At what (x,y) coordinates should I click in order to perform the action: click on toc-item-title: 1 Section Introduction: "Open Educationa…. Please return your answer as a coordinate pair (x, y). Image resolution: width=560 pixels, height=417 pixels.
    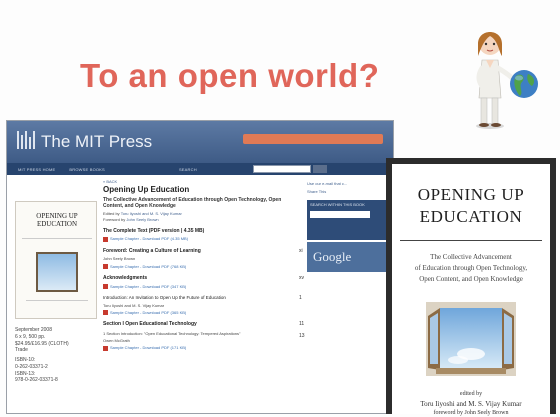
    Looking at the image, I should click on (172, 333).